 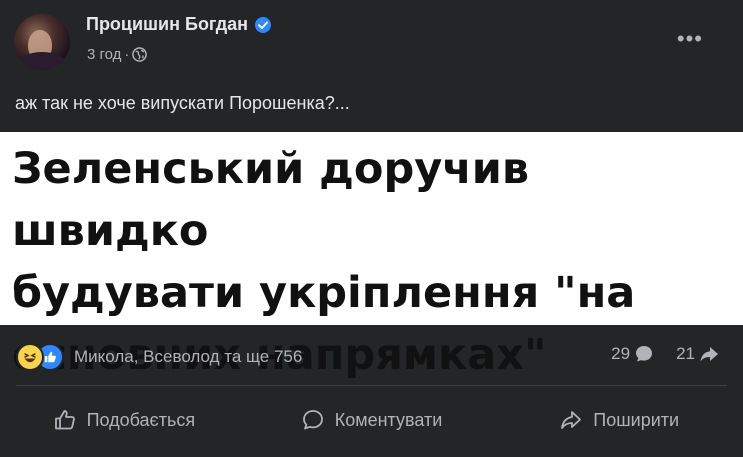 I want to click on post-meta: 3 год ·, so click(x=117, y=54).